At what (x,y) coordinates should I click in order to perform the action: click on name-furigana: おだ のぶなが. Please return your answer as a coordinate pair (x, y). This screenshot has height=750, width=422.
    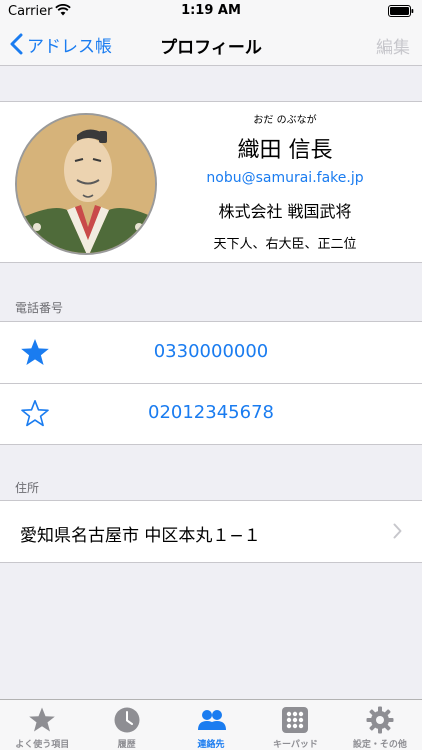
    Looking at the image, I should click on (285, 120).